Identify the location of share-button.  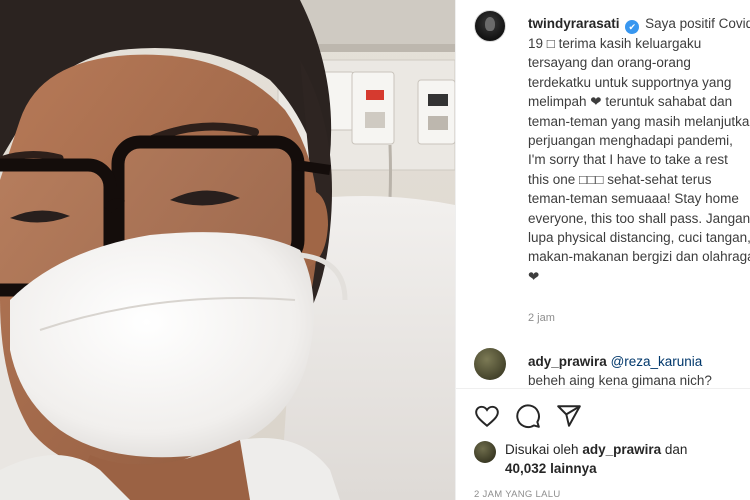
(570, 417).